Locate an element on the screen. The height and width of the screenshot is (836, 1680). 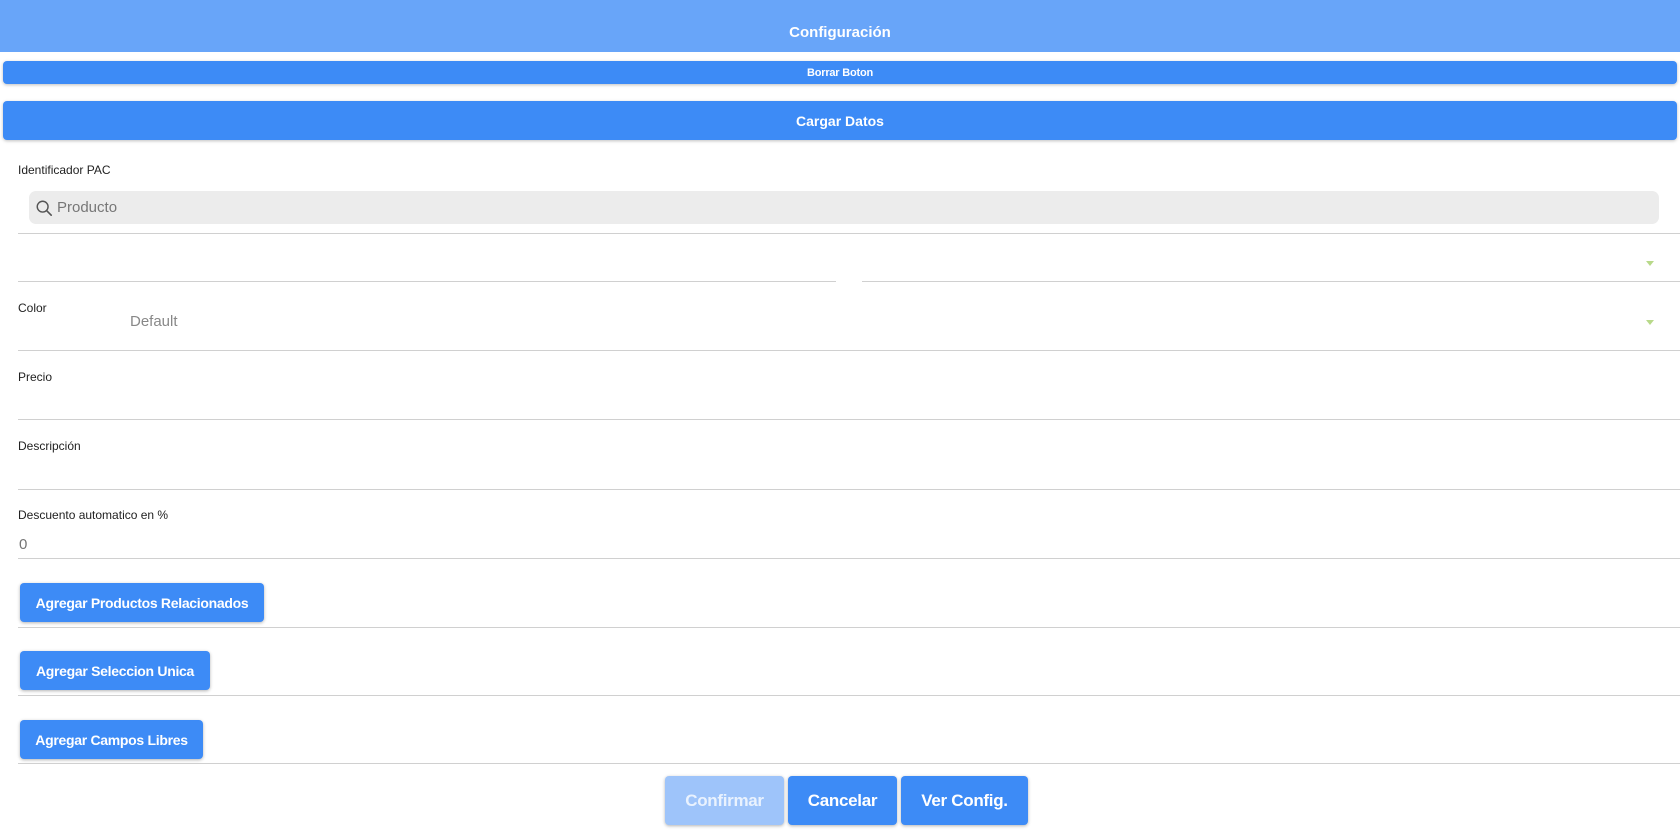
confirmar-button: Confirmar is located at coordinates (724, 800).